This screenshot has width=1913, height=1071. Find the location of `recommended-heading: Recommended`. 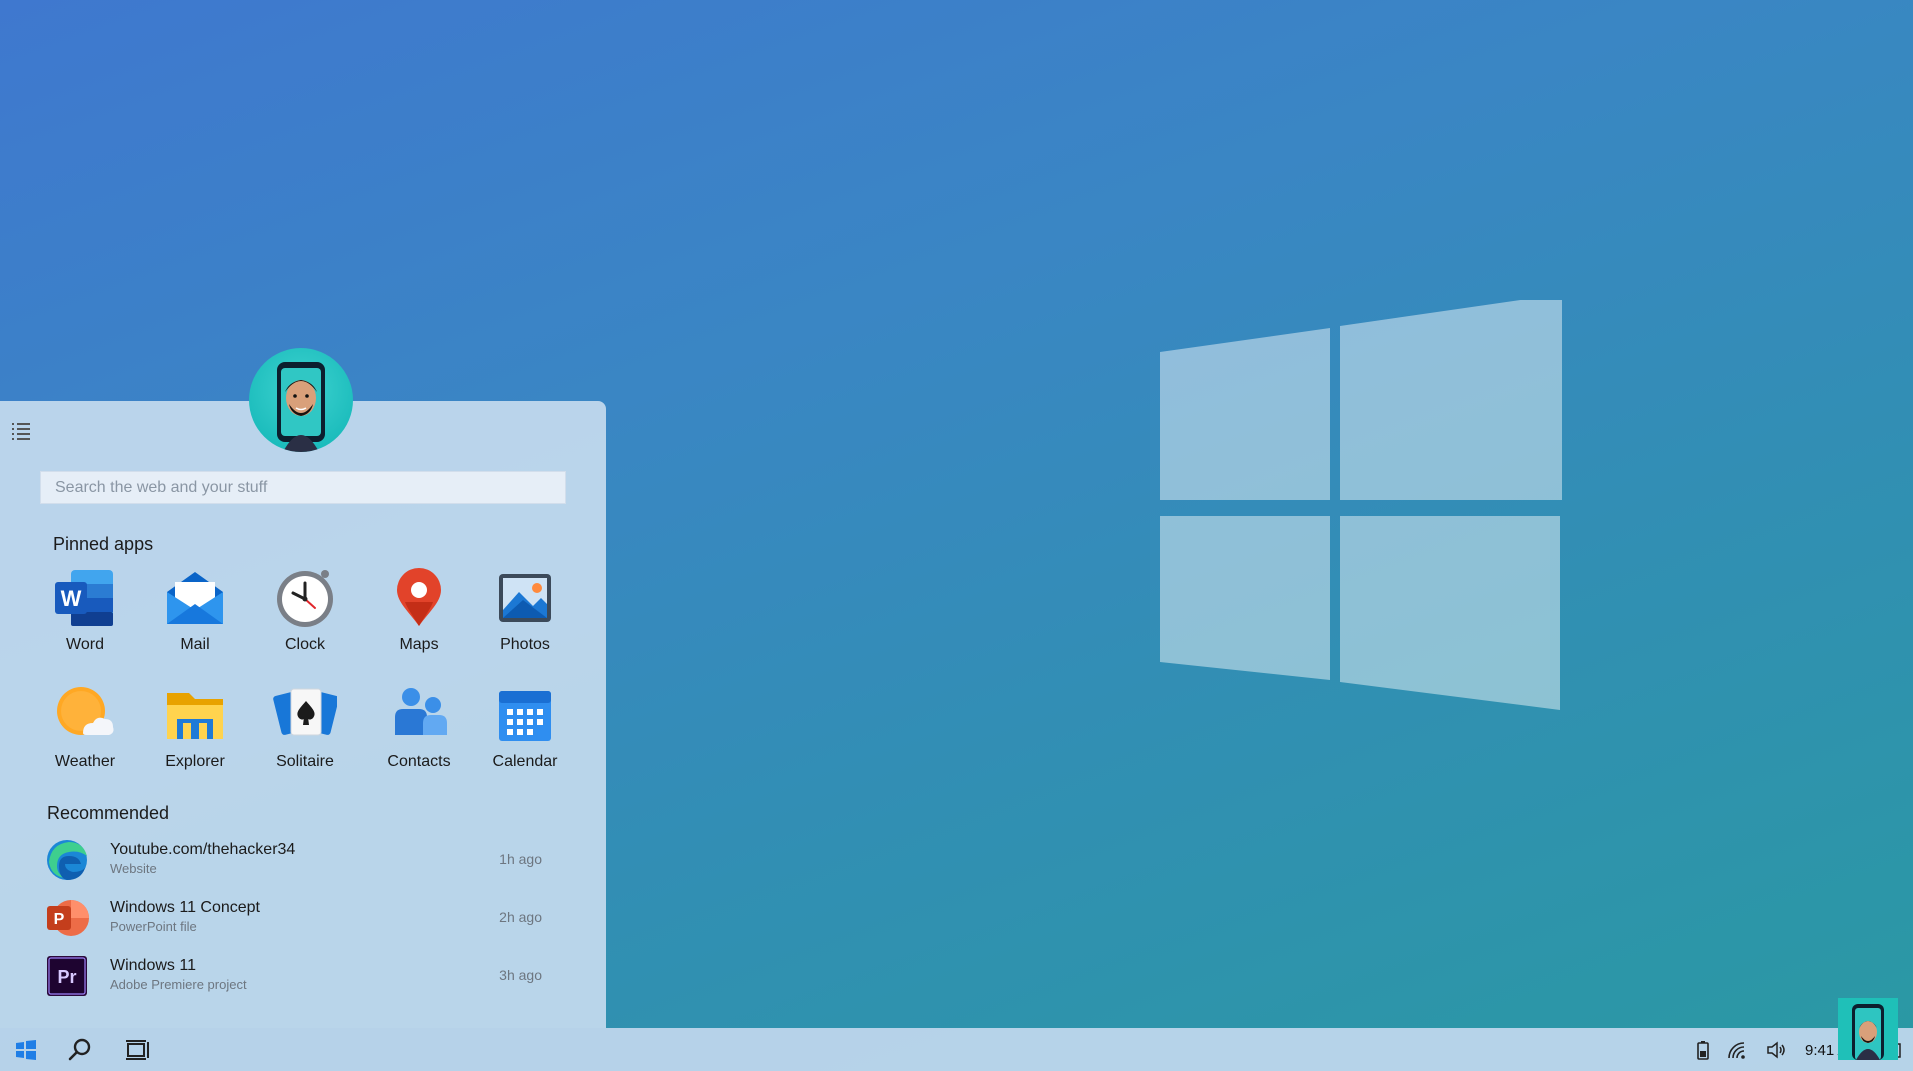

recommended-heading: Recommended is located at coordinates (108, 813).